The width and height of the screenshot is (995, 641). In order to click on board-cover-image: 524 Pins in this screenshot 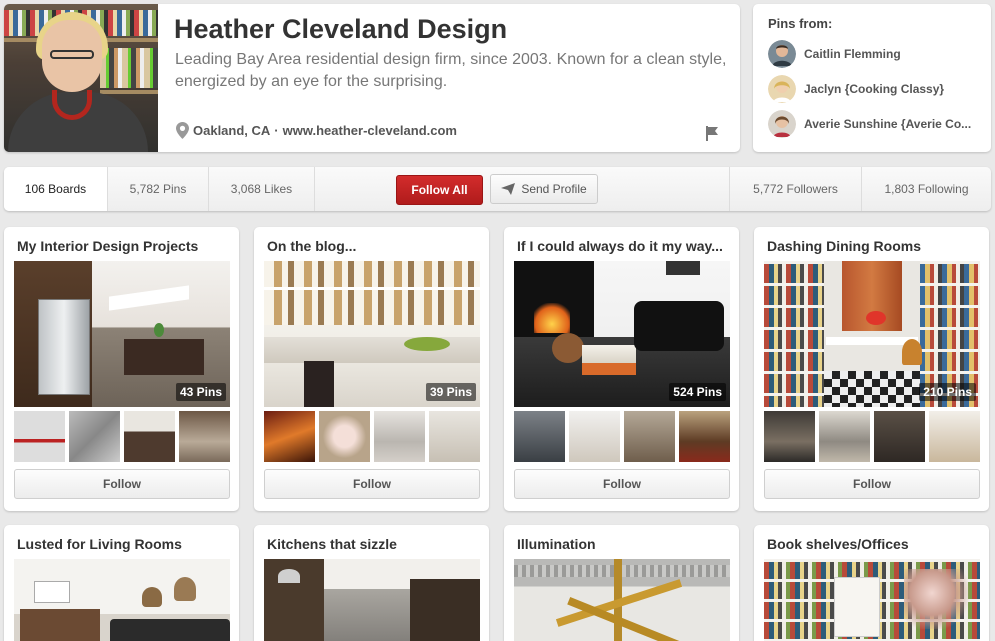, I will do `click(622, 334)`.